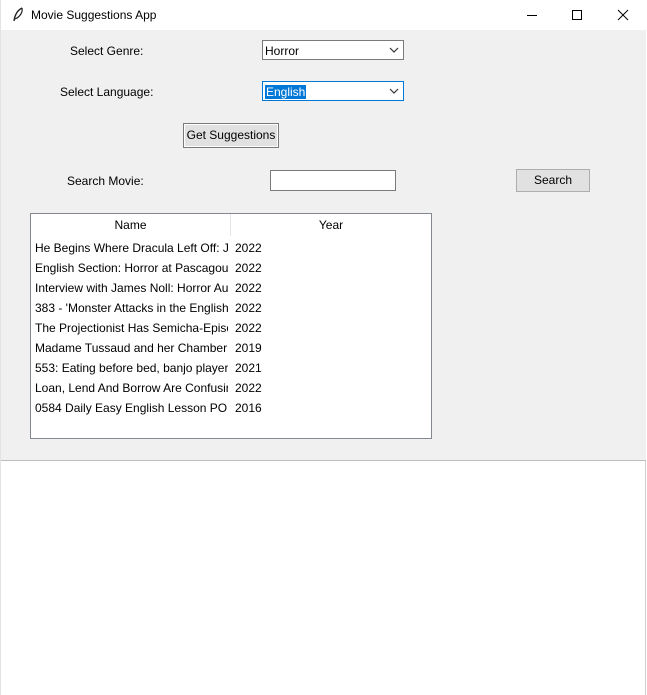  I want to click on minimize-button, so click(531, 15).